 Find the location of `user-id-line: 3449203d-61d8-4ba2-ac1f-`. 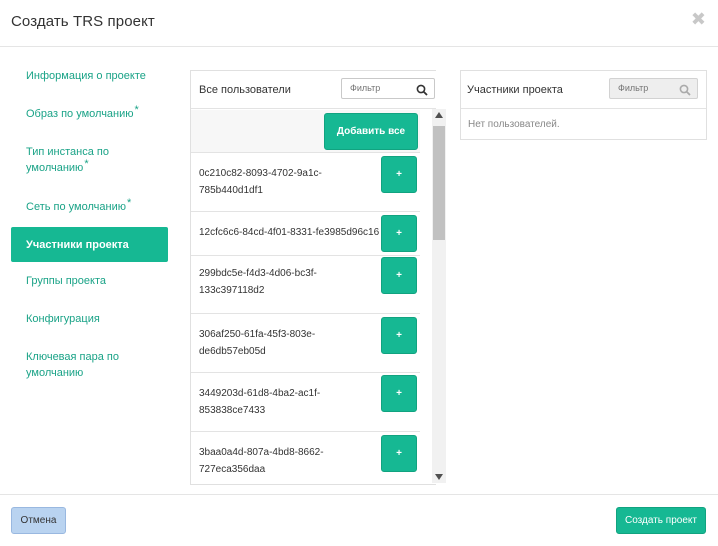

user-id-line: 3449203d-61d8-4ba2-ac1f- is located at coordinates (260, 393).